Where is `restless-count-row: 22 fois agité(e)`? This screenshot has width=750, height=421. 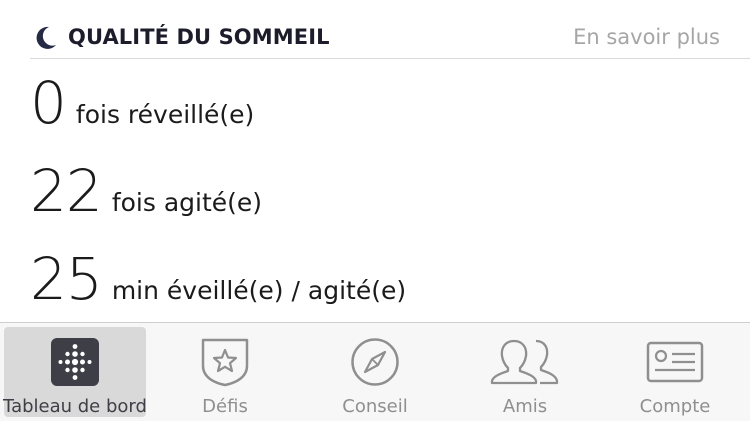 restless-count-row: 22 fois agité(e) is located at coordinates (146, 197).